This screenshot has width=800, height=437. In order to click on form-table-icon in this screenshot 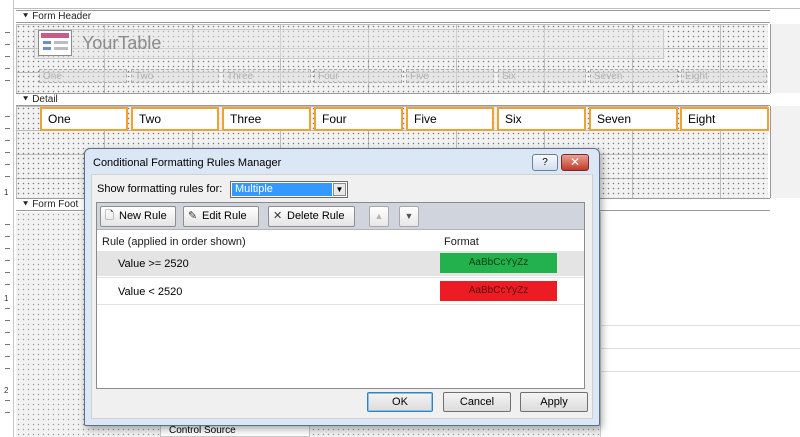, I will do `click(55, 43)`.